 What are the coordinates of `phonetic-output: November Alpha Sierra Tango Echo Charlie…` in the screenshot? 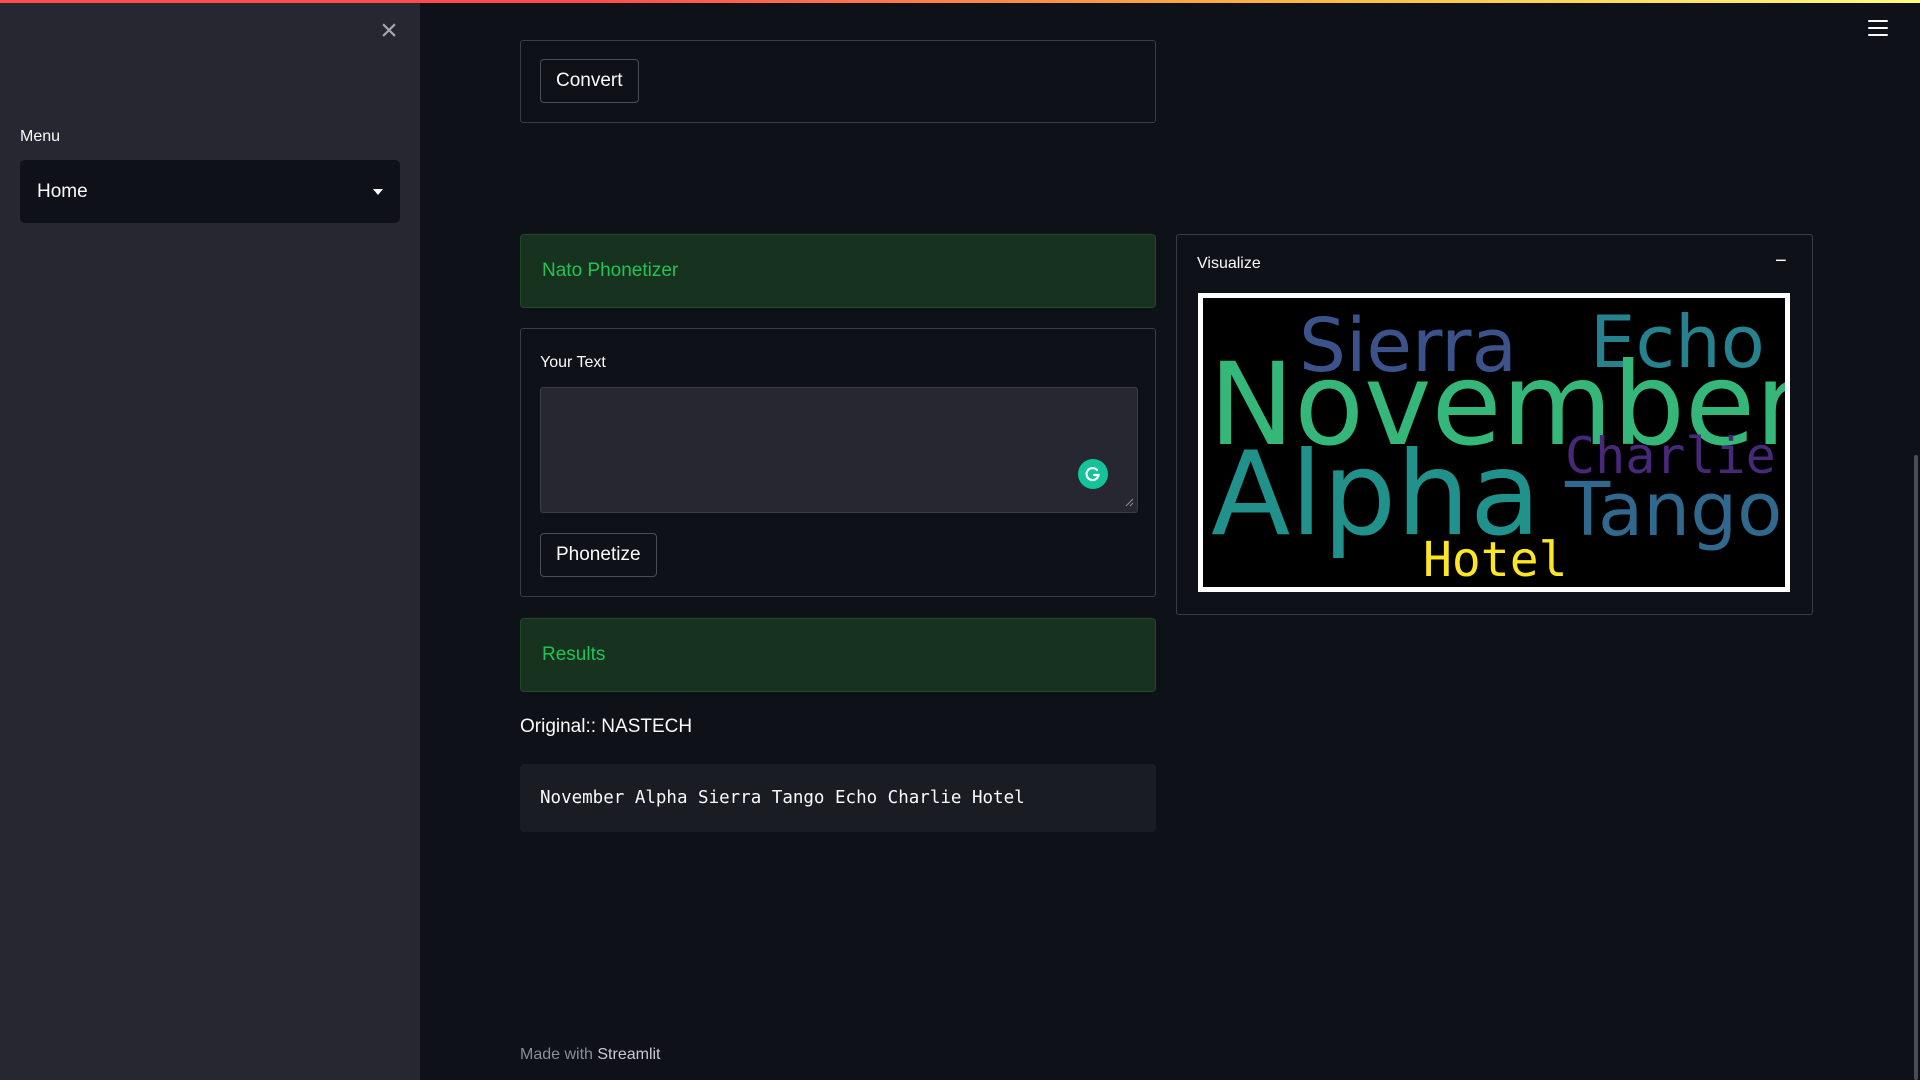 It's located at (838, 798).